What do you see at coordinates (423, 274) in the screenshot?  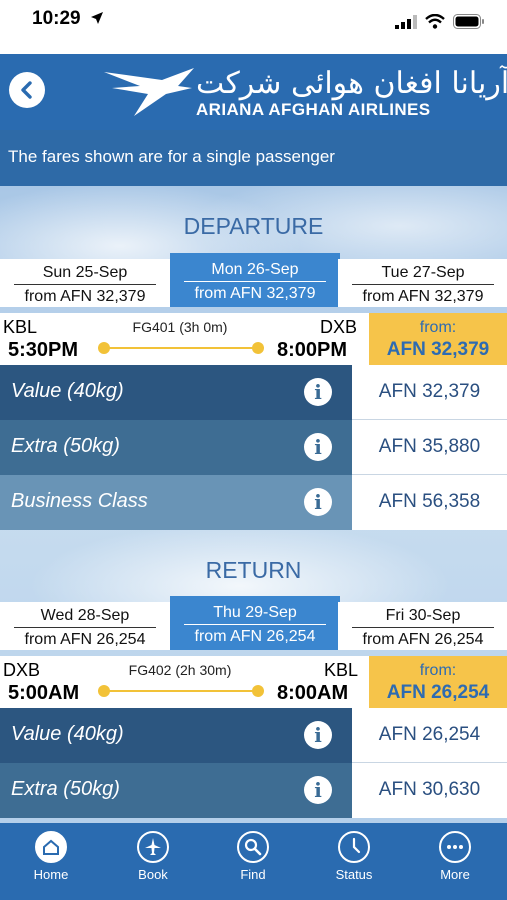 I see `date-label: Tue 27-Sep` at bounding box center [423, 274].